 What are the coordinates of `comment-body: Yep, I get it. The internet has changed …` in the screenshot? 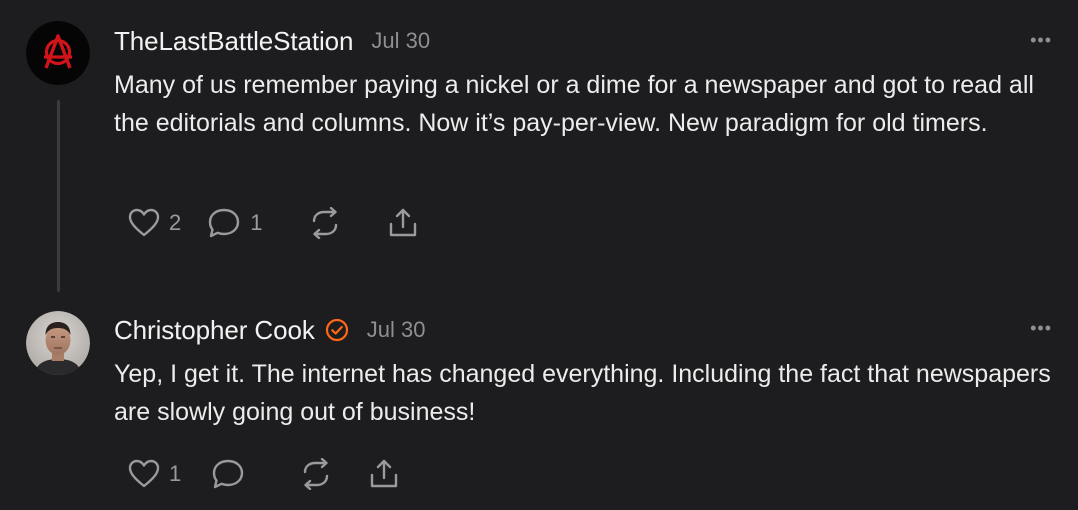 It's located at (582, 393).